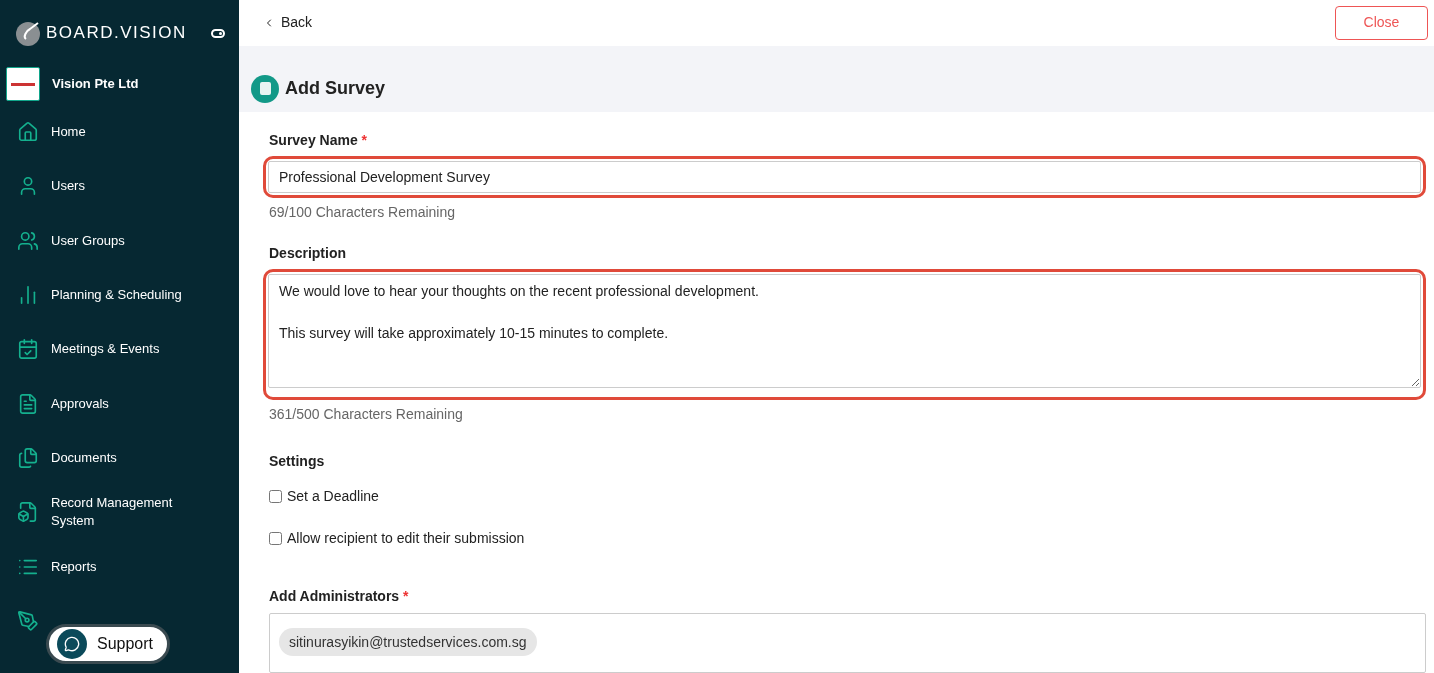 The height and width of the screenshot is (673, 1434). Describe the element at coordinates (119, 240) in the screenshot. I see `sidebar-item: User Groups` at that location.